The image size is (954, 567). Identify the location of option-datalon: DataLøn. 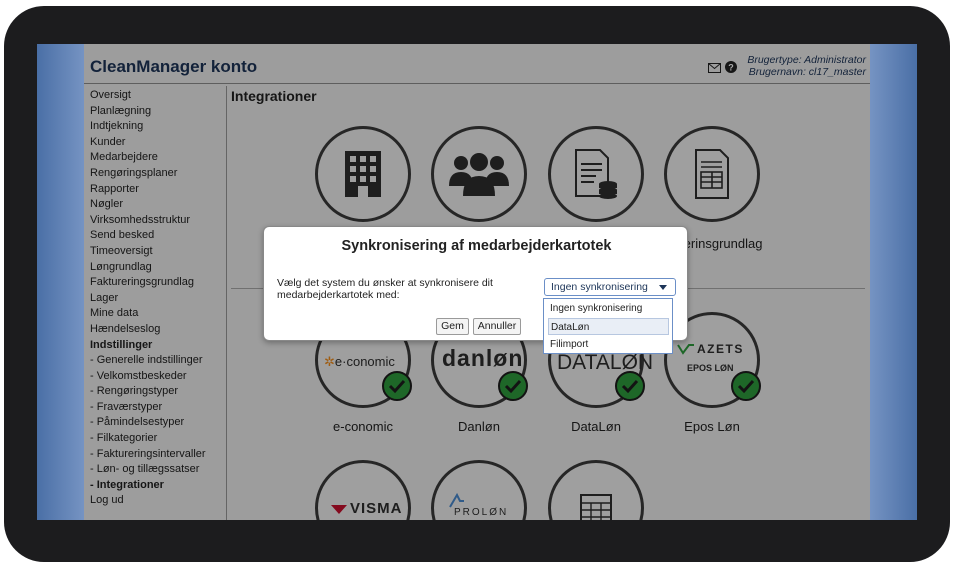
(608, 326).